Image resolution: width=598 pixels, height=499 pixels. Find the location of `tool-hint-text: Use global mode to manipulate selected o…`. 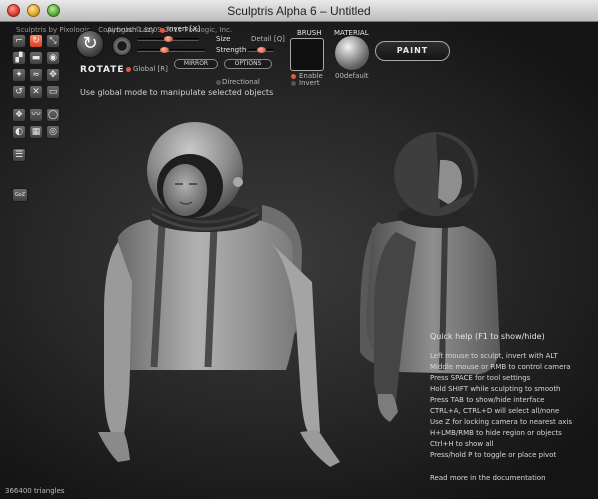

tool-hint-text: Use global mode to manipulate selected o… is located at coordinates (177, 92).